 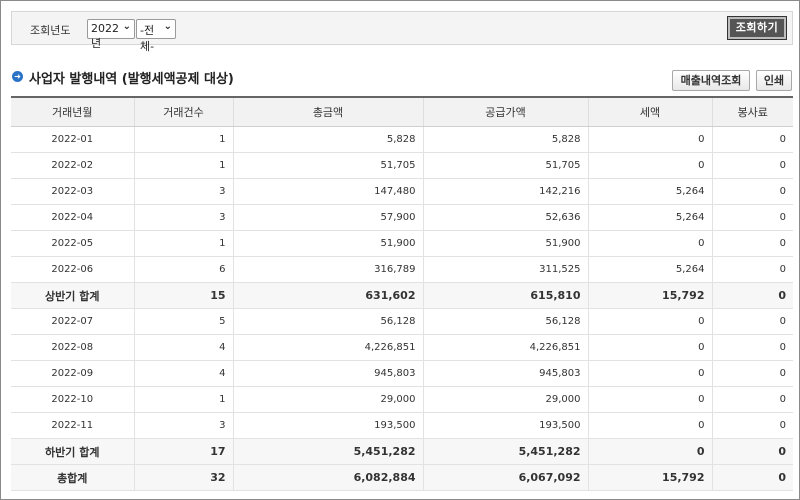 What do you see at coordinates (73, 477) in the screenshot?
I see `cell-month: 총합계` at bounding box center [73, 477].